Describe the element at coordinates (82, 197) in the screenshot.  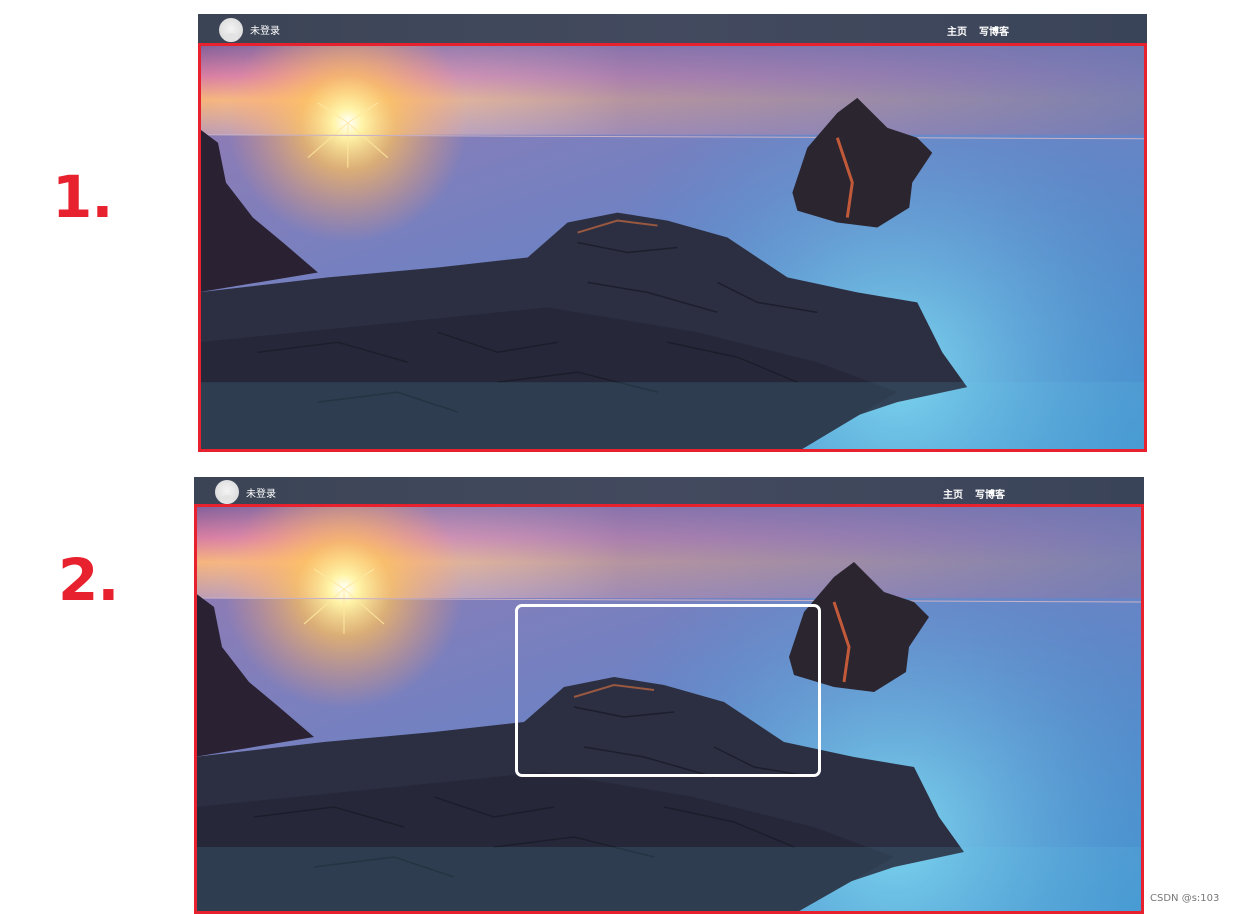
I see `step-label-1: 1.` at that location.